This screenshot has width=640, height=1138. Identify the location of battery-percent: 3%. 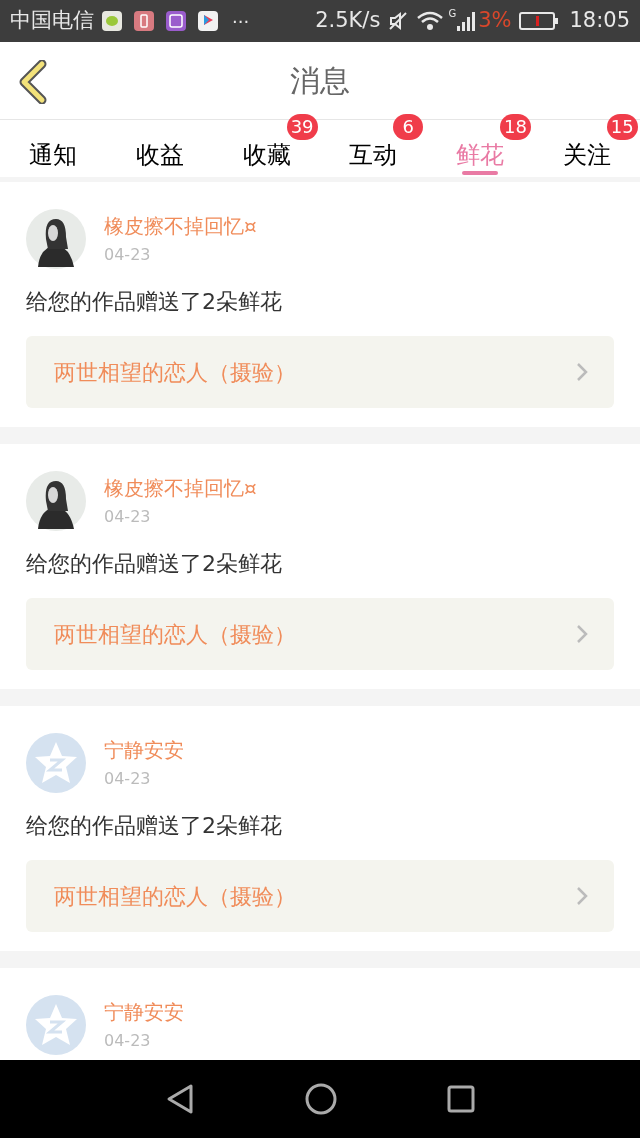
(495, 21).